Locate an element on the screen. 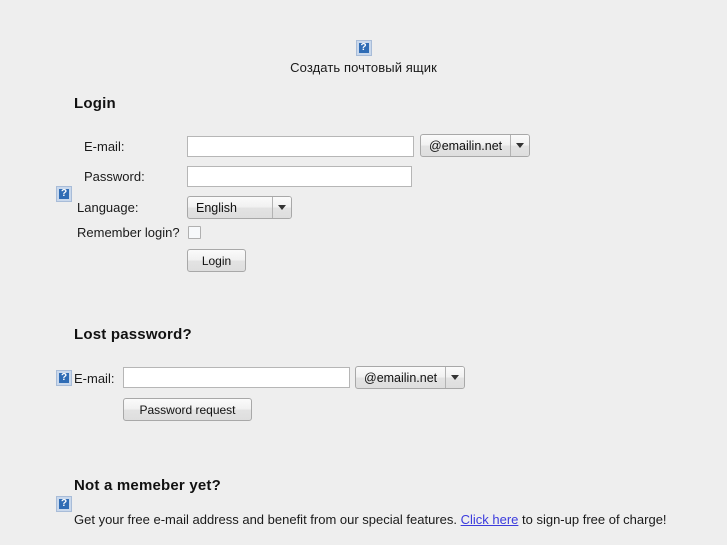 Image resolution: width=727 pixels, height=545 pixels. lost-password-domain-value: @emailin.net is located at coordinates (401, 377).